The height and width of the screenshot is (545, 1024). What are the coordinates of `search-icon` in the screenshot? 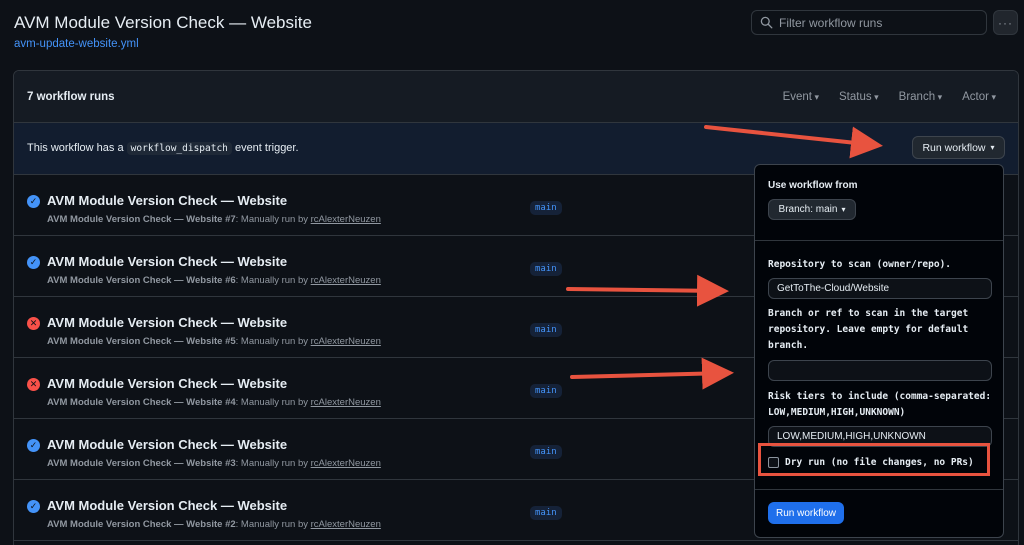 It's located at (766, 22).